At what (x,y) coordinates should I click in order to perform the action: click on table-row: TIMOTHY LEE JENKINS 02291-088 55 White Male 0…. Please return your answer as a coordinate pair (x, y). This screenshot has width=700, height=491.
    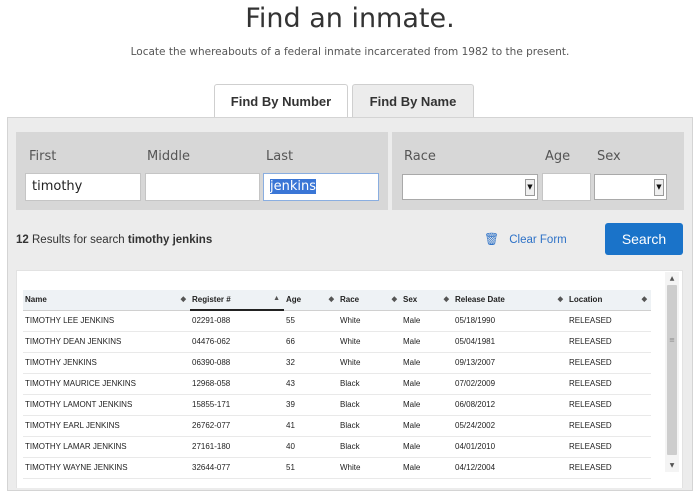
    Looking at the image, I should click on (337, 321).